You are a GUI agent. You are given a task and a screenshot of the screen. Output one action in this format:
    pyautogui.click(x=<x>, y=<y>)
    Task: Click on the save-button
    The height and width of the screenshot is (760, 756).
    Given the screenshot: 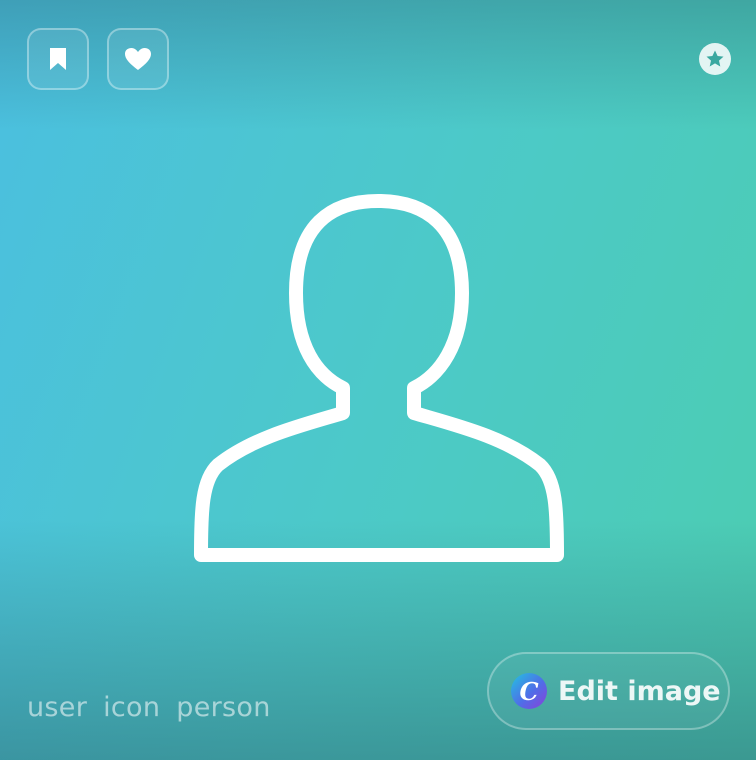 What is the action you would take?
    pyautogui.click(x=58, y=59)
    